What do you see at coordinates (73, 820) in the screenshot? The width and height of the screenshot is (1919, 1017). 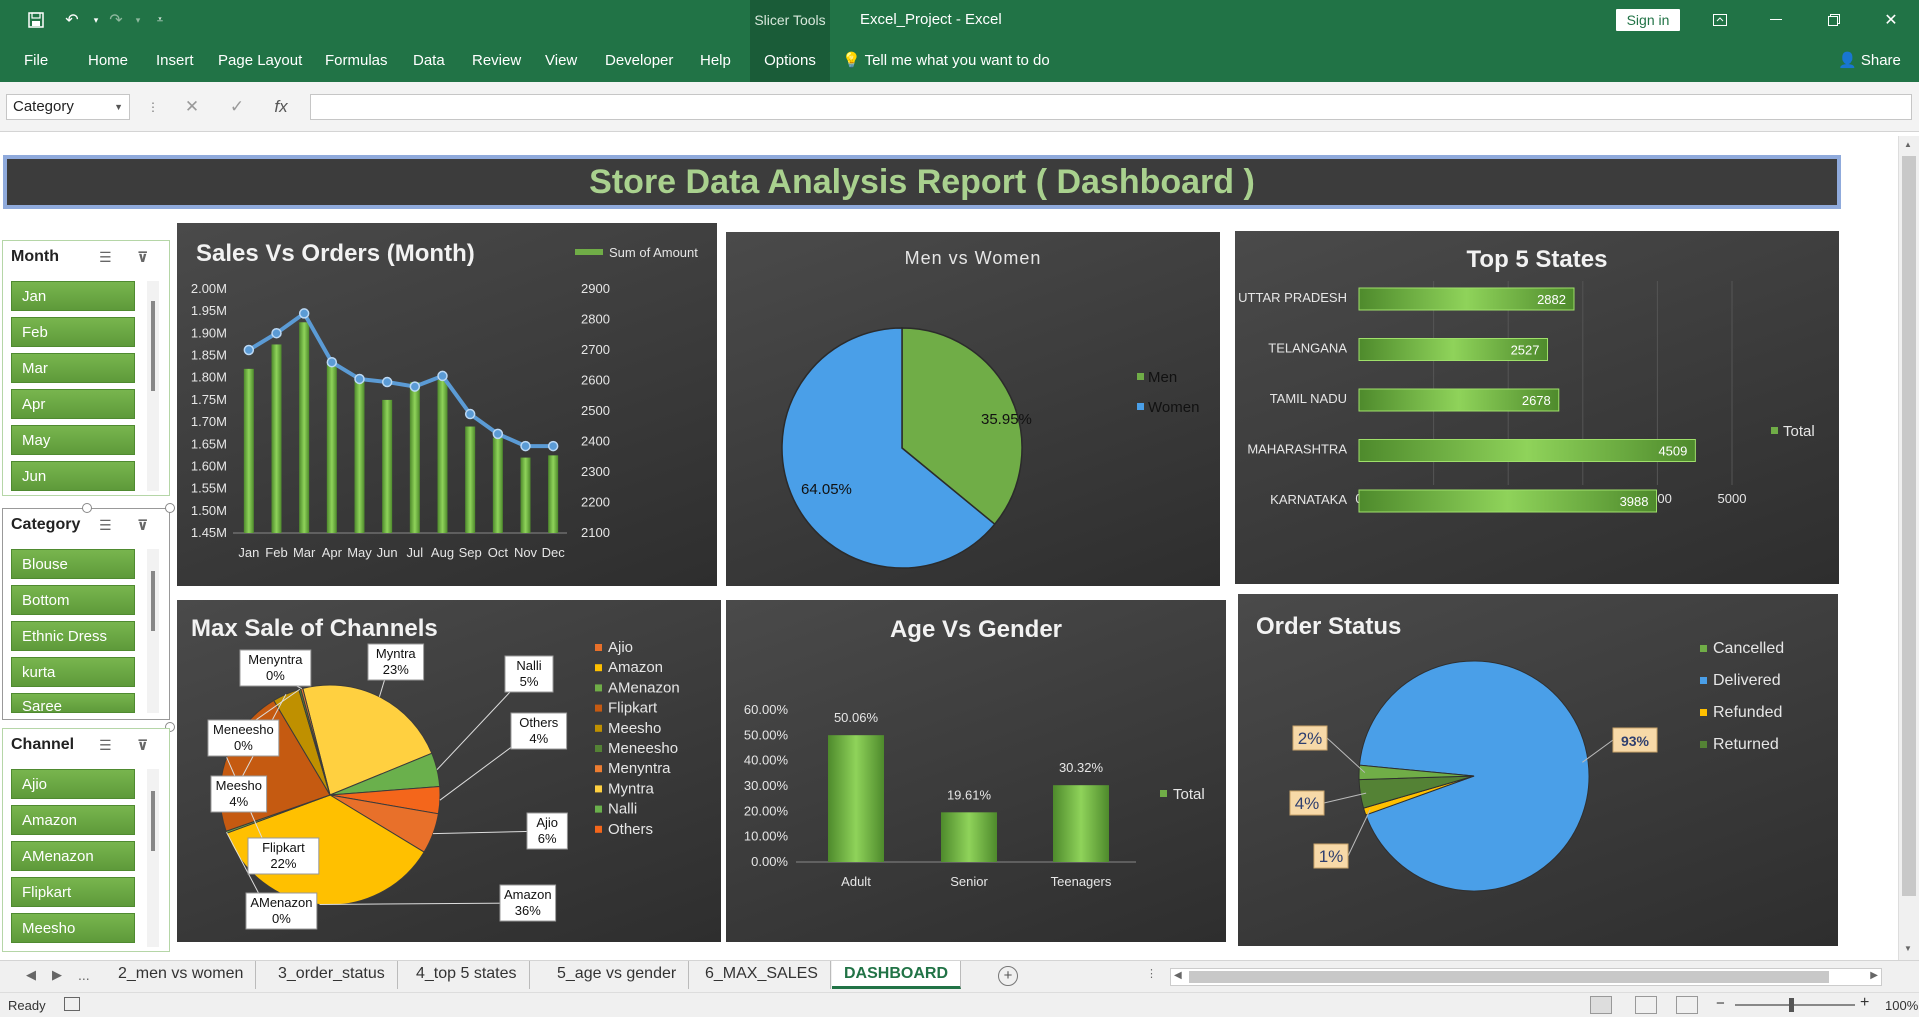 I see `slicer-item-amazon: Amazon` at bounding box center [73, 820].